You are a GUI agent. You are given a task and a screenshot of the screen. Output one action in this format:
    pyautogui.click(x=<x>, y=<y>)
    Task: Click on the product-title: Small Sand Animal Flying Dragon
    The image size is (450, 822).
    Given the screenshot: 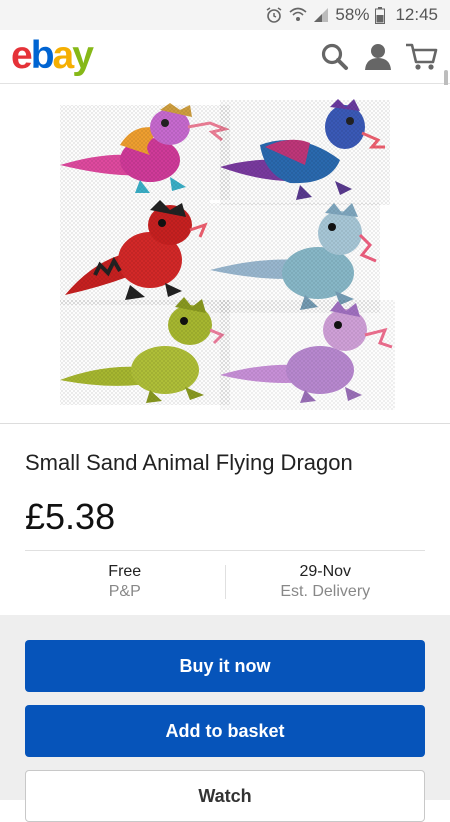 What is the action you would take?
    pyautogui.click(x=189, y=462)
    